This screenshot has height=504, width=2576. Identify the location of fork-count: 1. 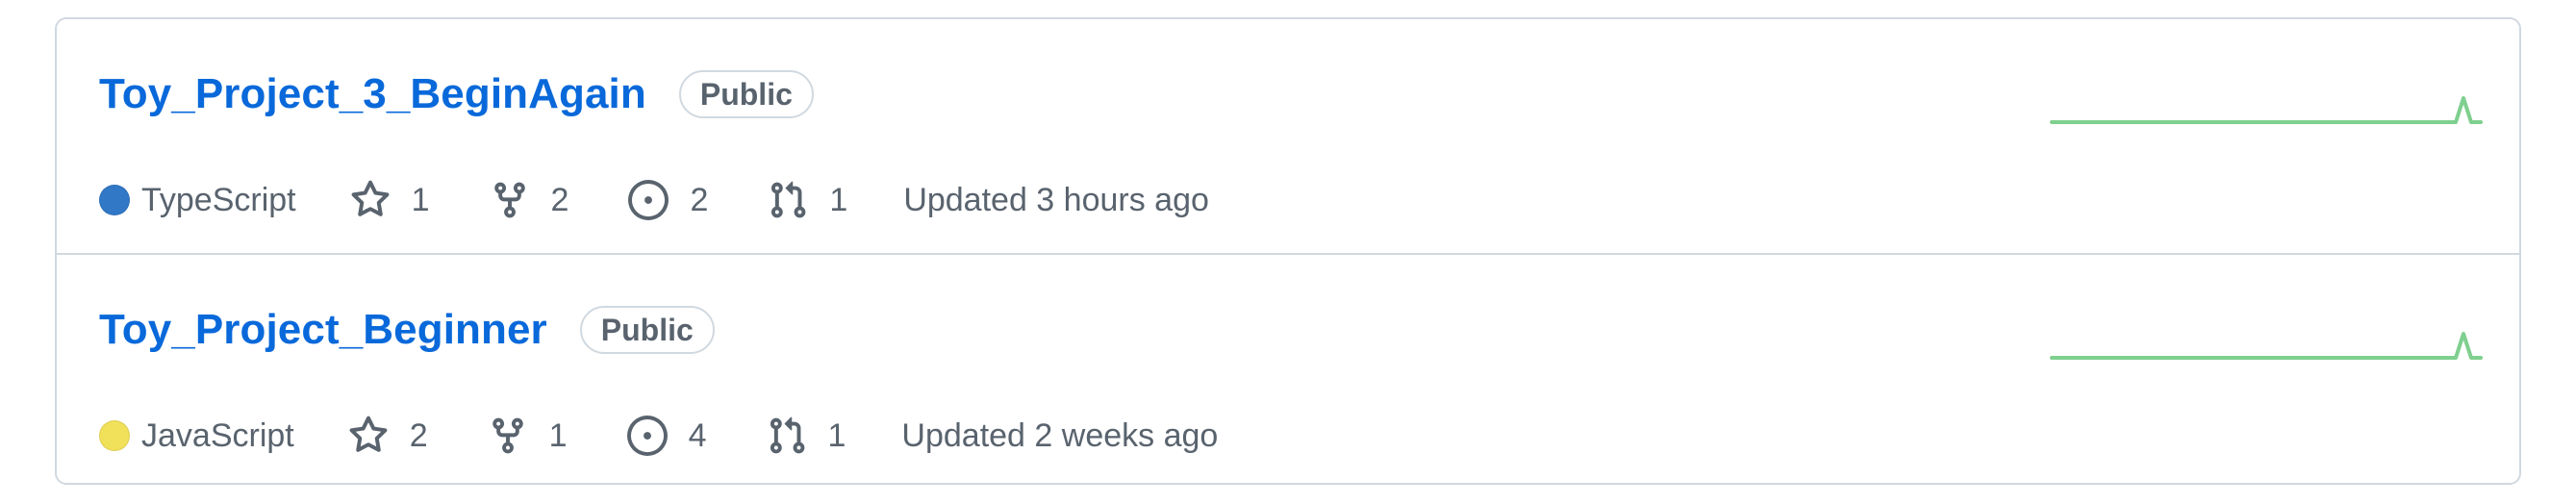
(558, 435).